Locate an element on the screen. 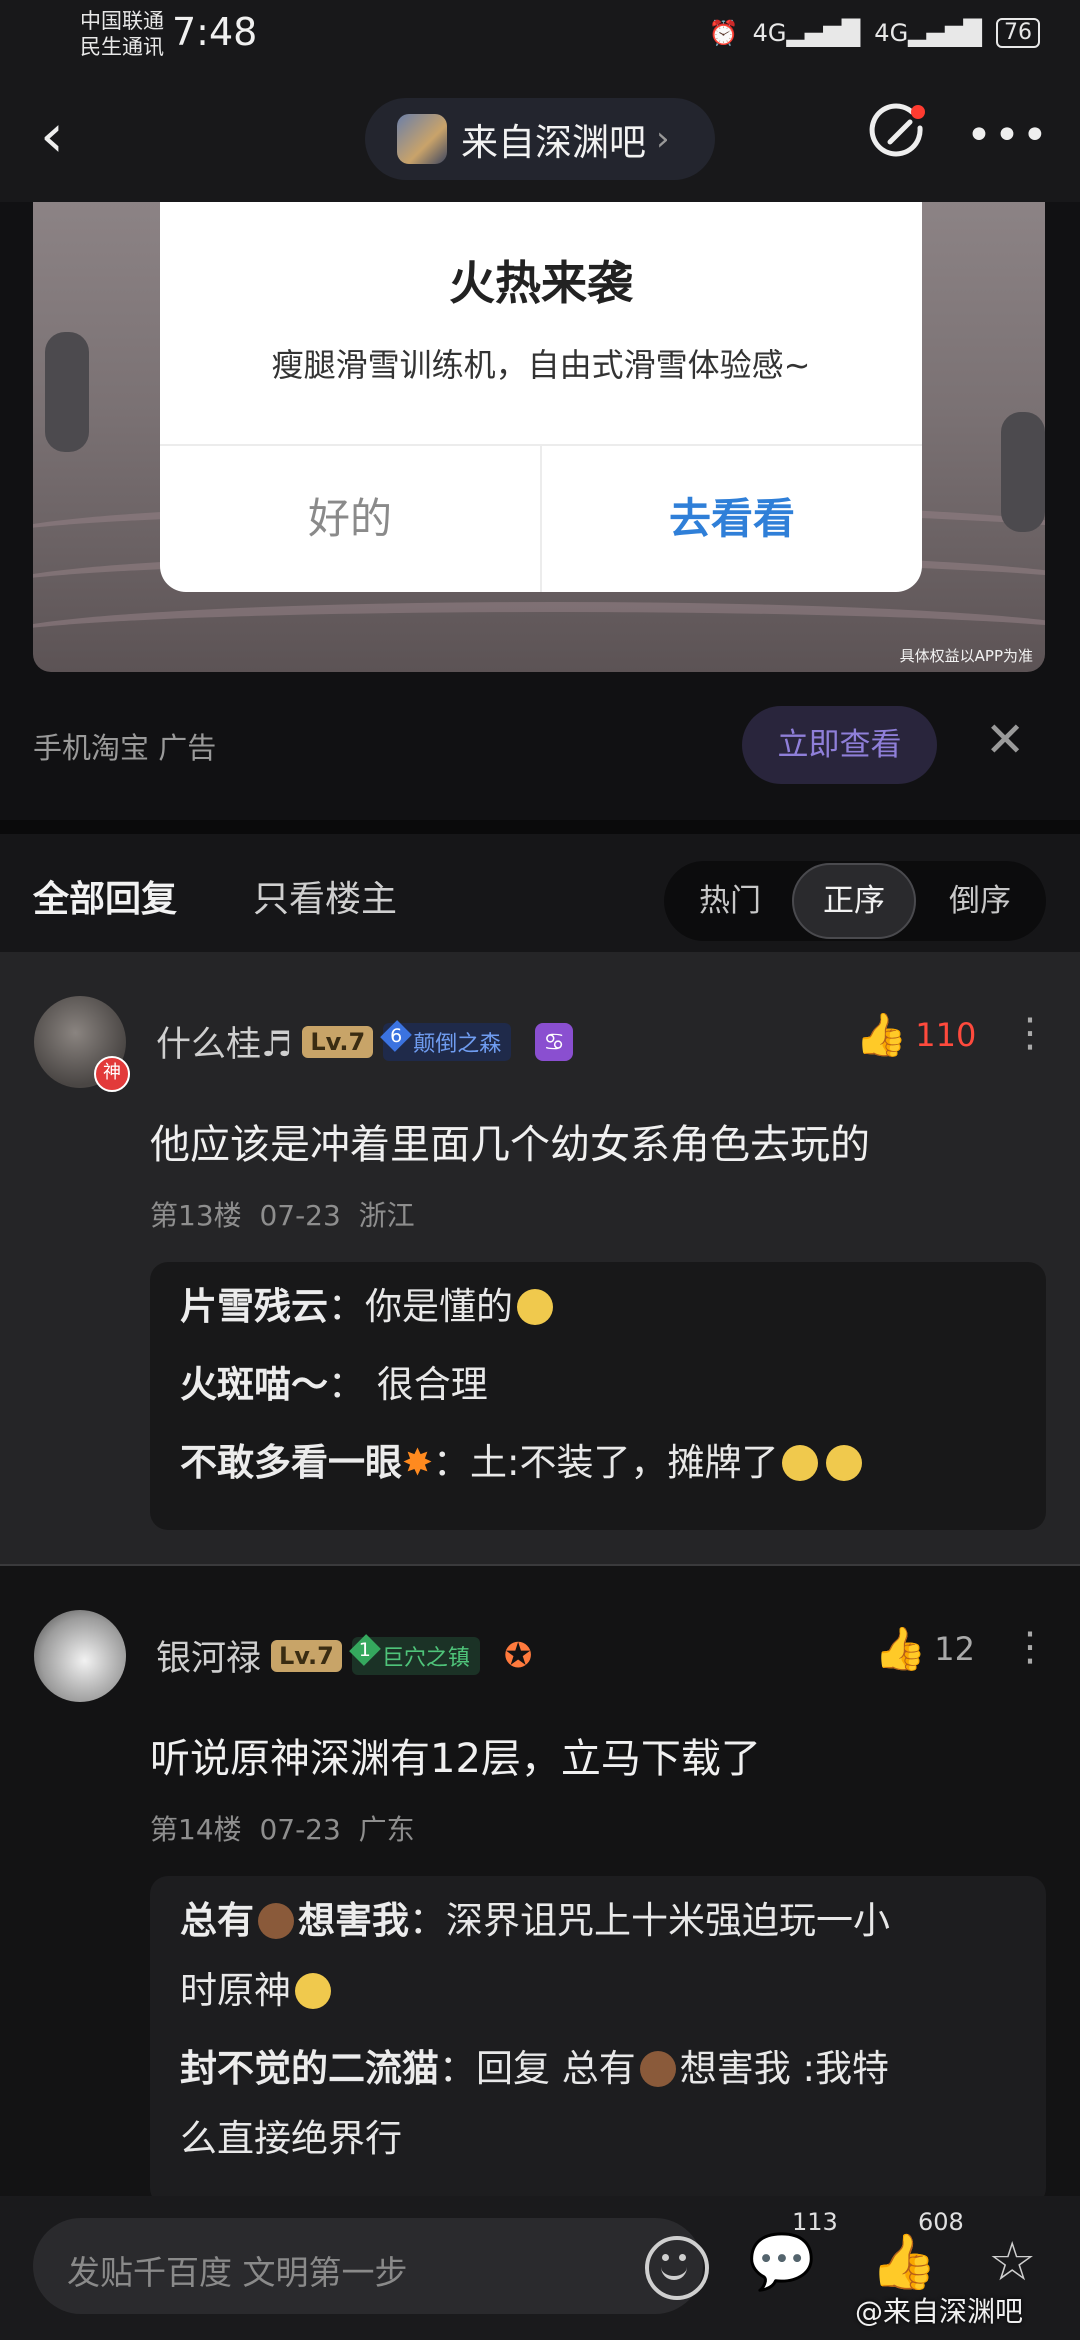 This screenshot has height=2340, width=1080. reply-input: 发贴千百度 文明第一步 is located at coordinates (371, 2266).